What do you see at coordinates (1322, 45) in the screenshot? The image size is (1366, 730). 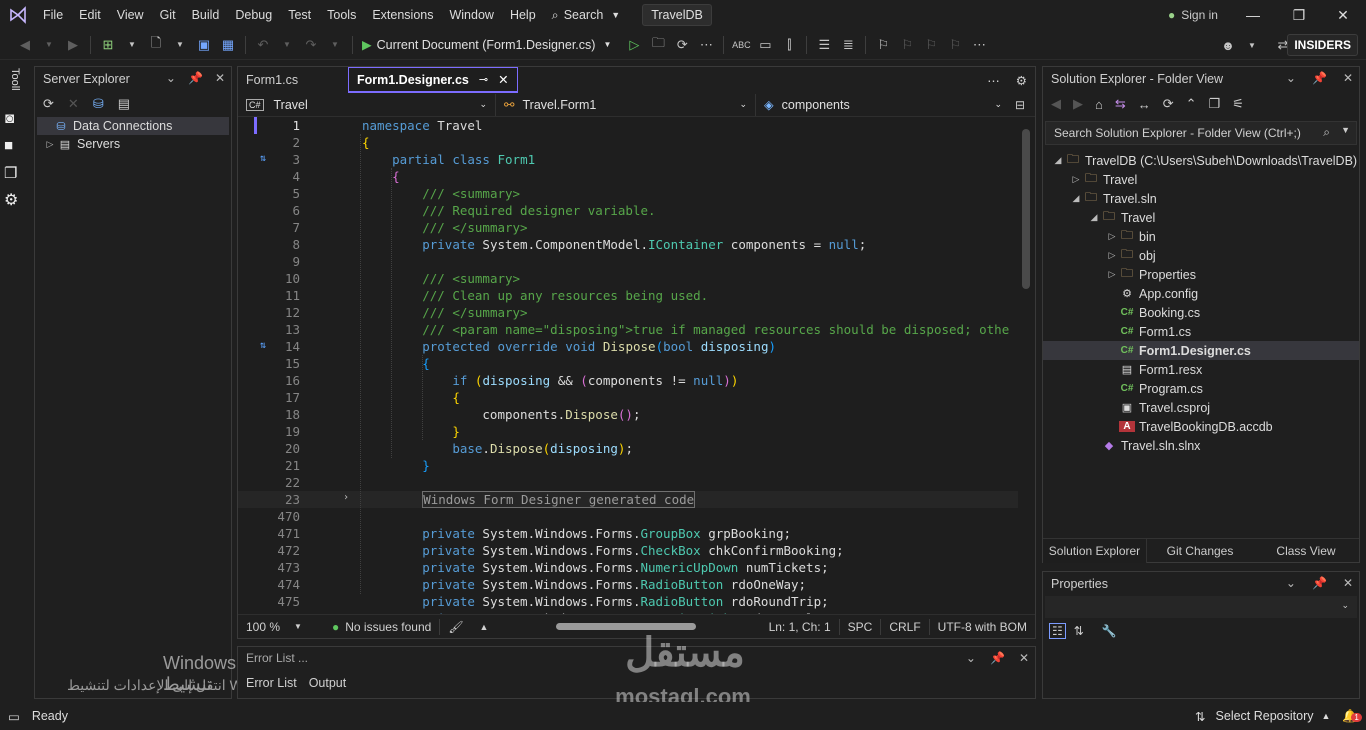 I see `insiders-badge: INSIDERS` at bounding box center [1322, 45].